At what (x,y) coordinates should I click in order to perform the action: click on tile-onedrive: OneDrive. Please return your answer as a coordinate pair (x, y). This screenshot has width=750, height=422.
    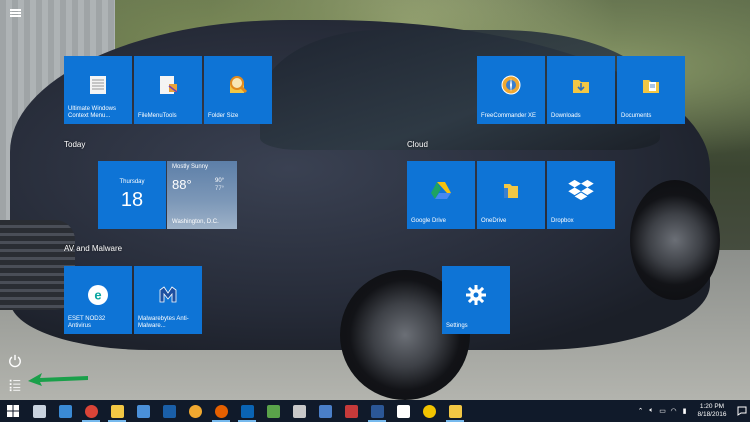
    Looking at the image, I should click on (511, 195).